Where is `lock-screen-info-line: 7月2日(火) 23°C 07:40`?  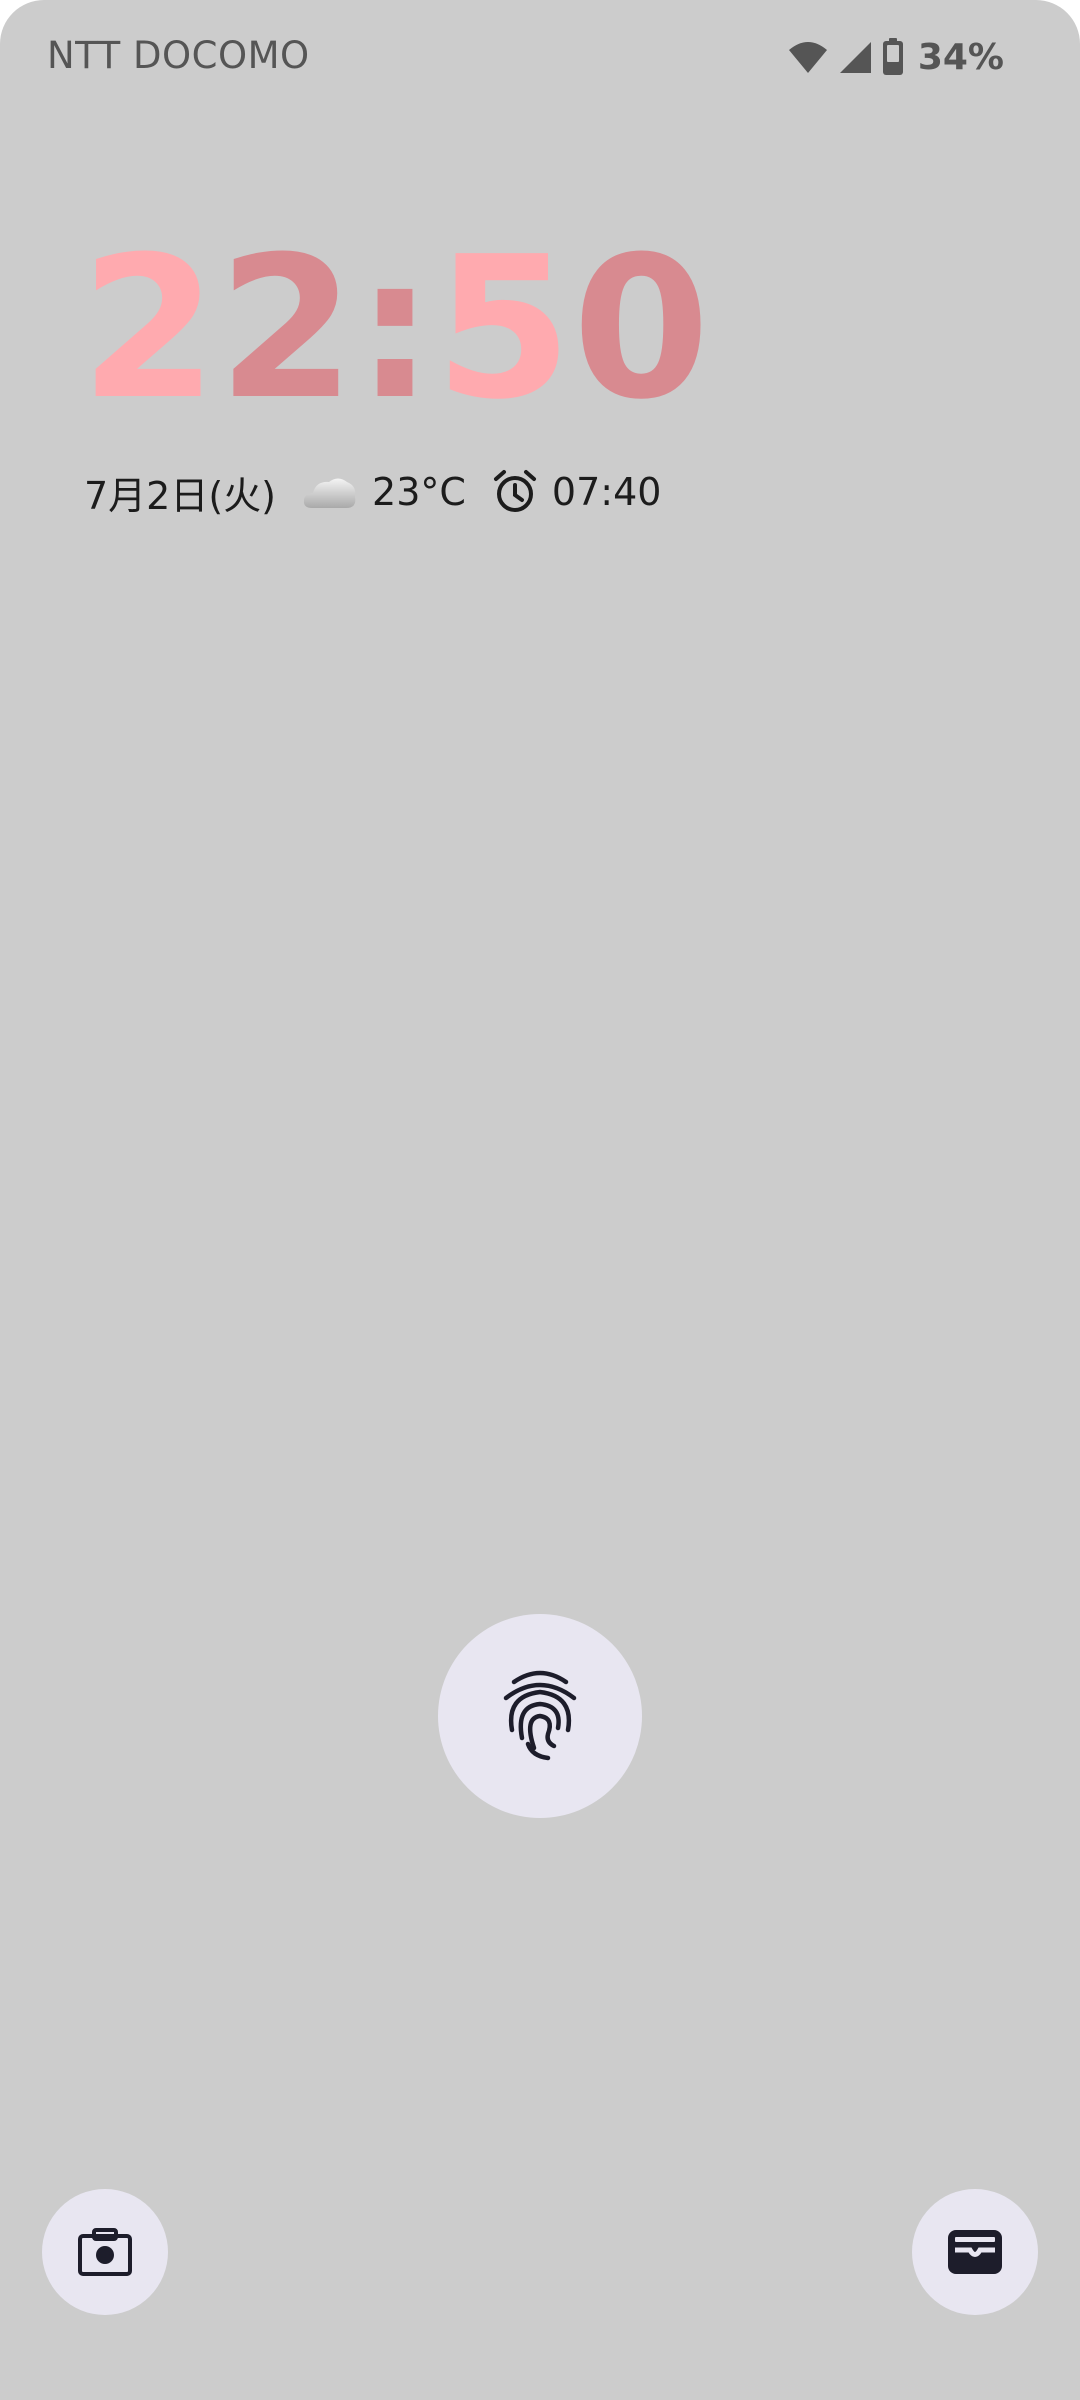 lock-screen-info-line: 7月2日(火) 23°C 07:40 is located at coordinates (372, 492).